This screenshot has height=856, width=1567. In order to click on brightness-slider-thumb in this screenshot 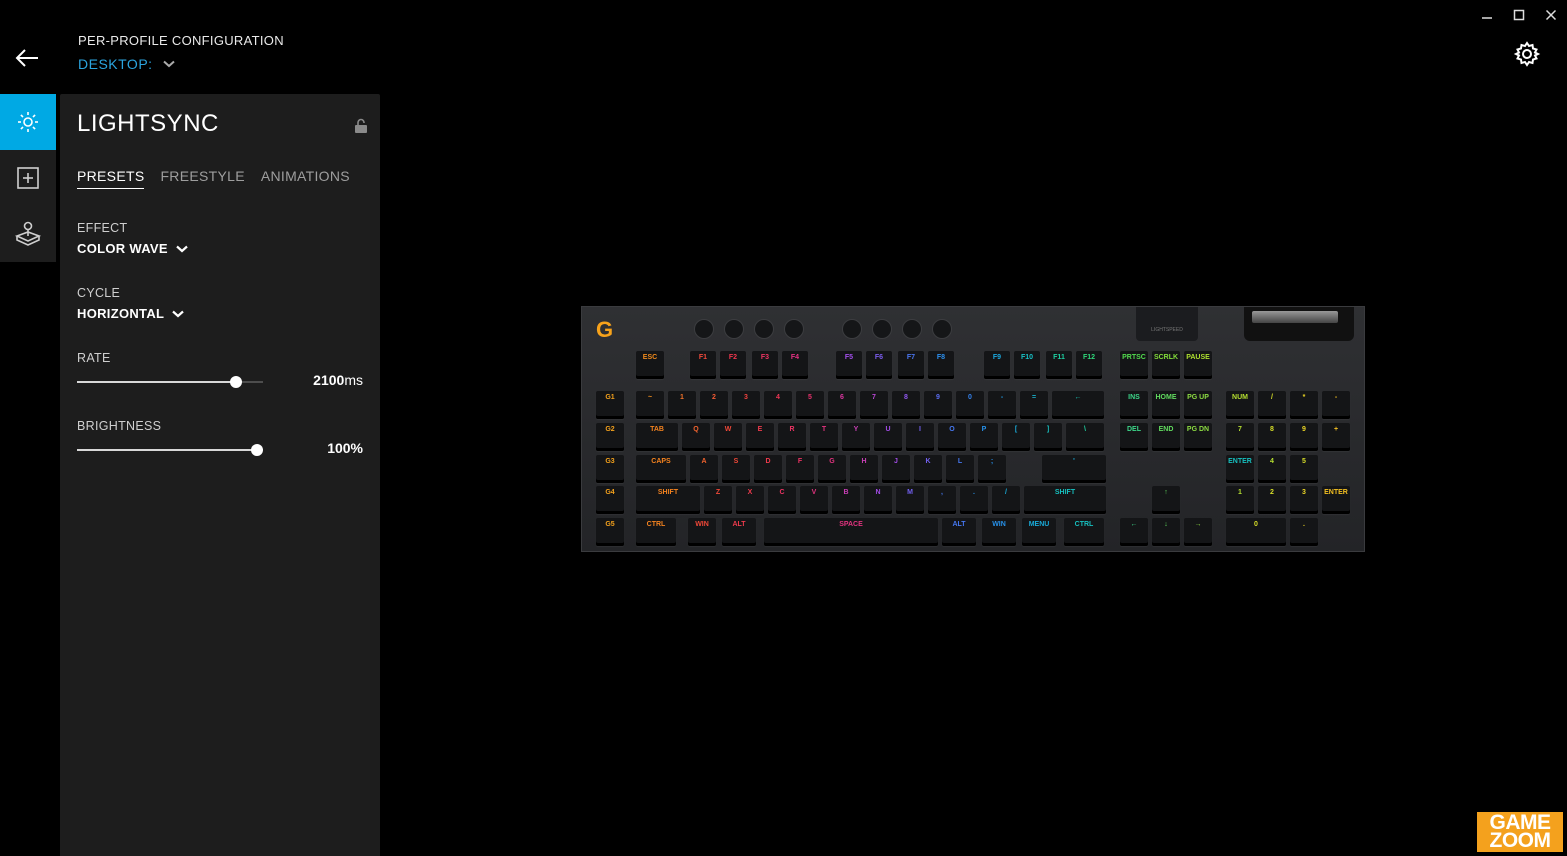, I will do `click(257, 450)`.